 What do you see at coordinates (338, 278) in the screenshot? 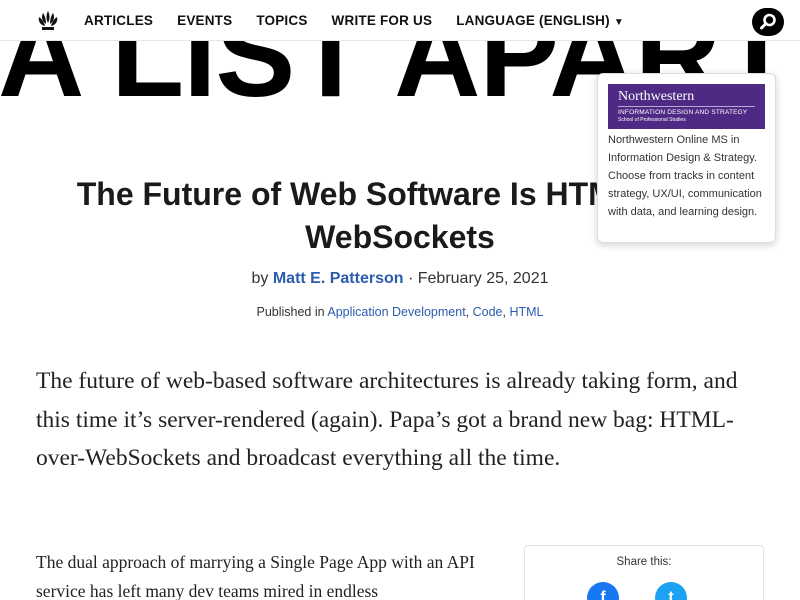
I see `author-link: Matt E. Patterson` at bounding box center [338, 278].